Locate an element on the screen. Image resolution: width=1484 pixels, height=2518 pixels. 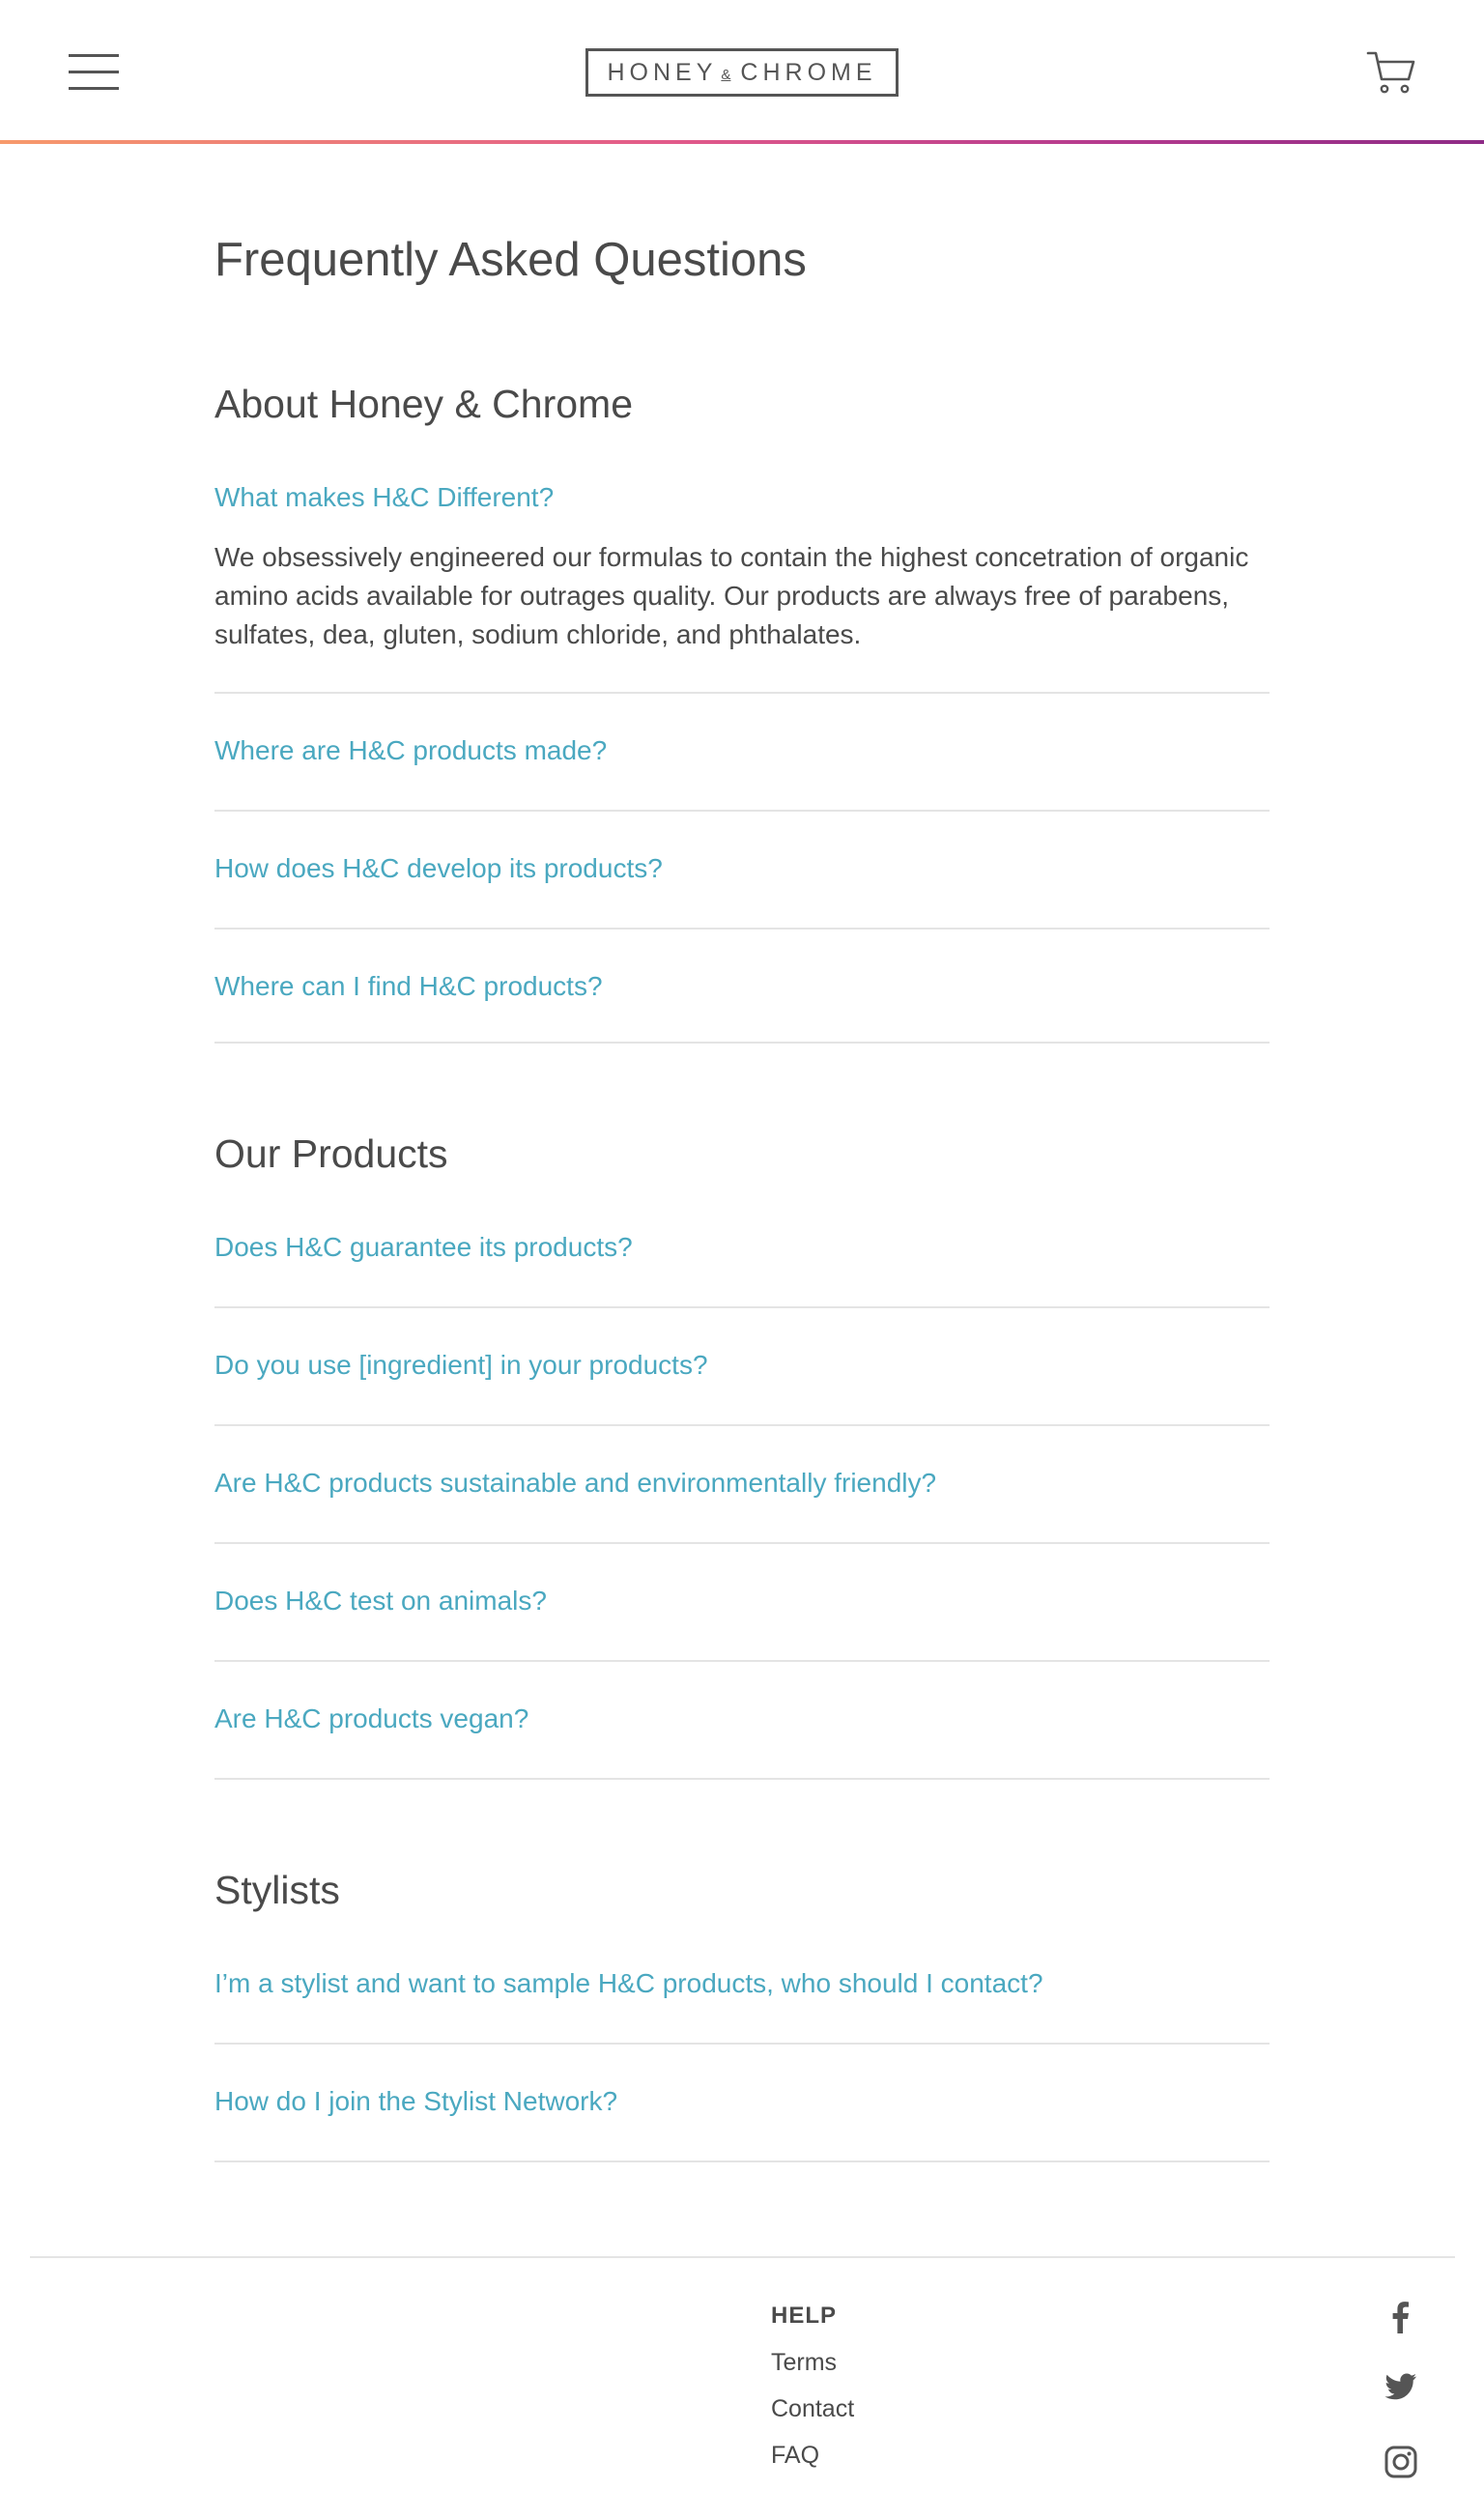
twitter-icon is located at coordinates (1401, 2386).